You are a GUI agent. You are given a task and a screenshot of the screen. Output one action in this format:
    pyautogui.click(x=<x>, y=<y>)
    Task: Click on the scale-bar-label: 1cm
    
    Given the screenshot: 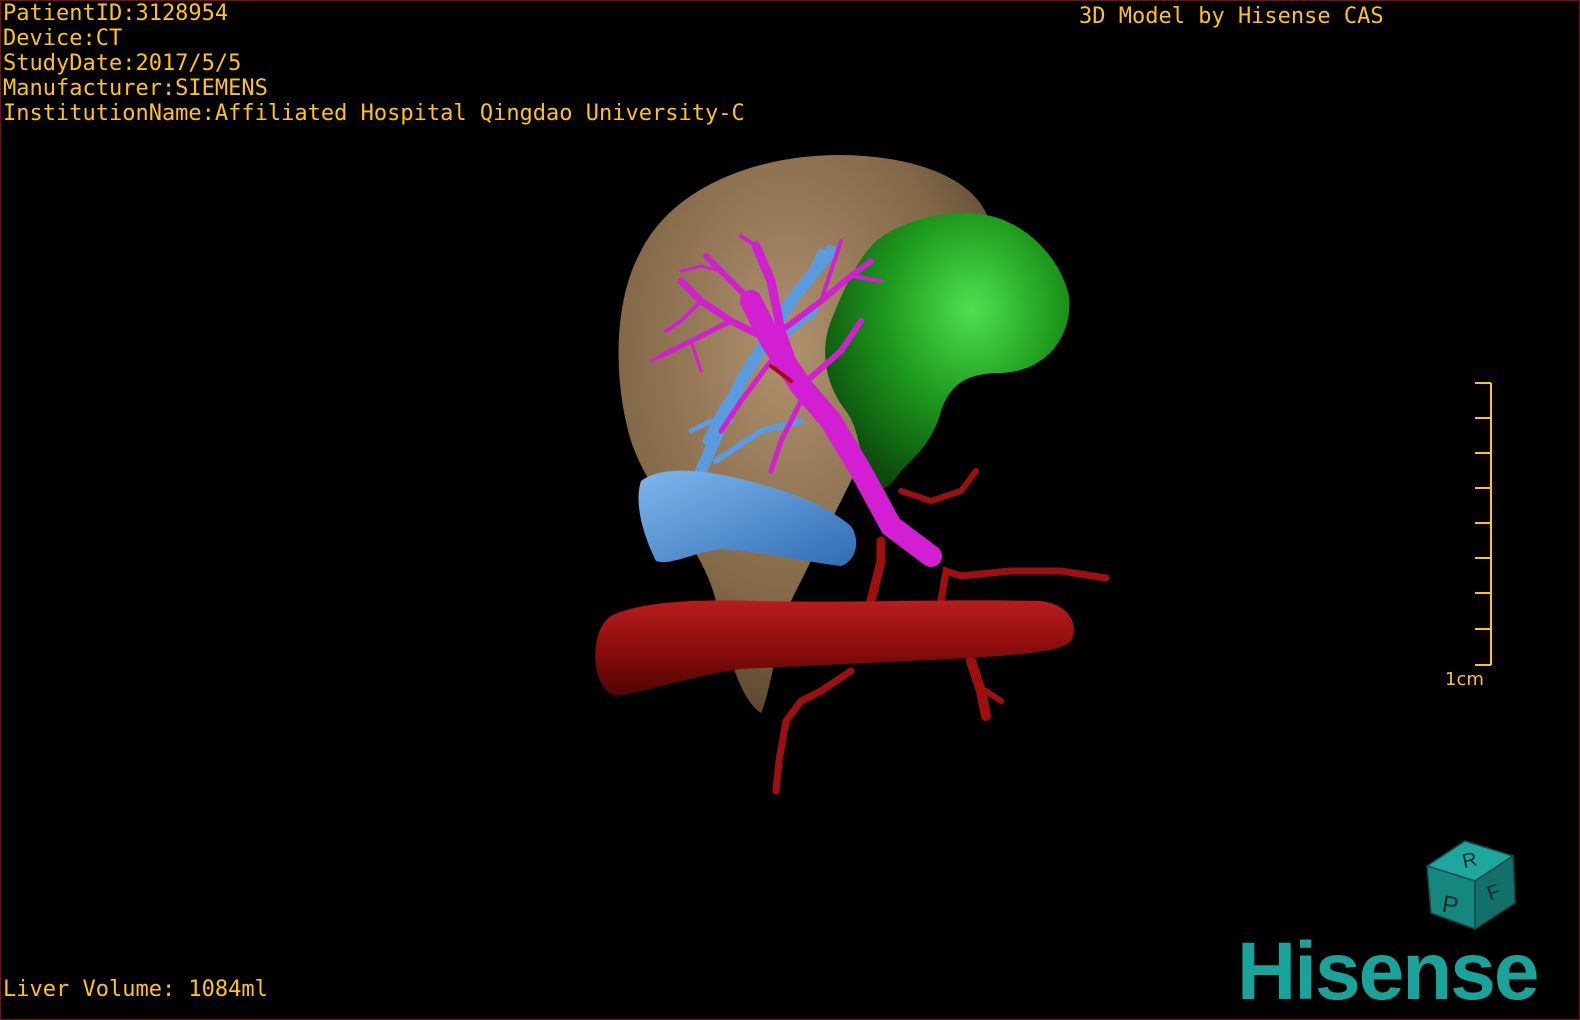 What is the action you would take?
    pyautogui.click(x=1464, y=679)
    